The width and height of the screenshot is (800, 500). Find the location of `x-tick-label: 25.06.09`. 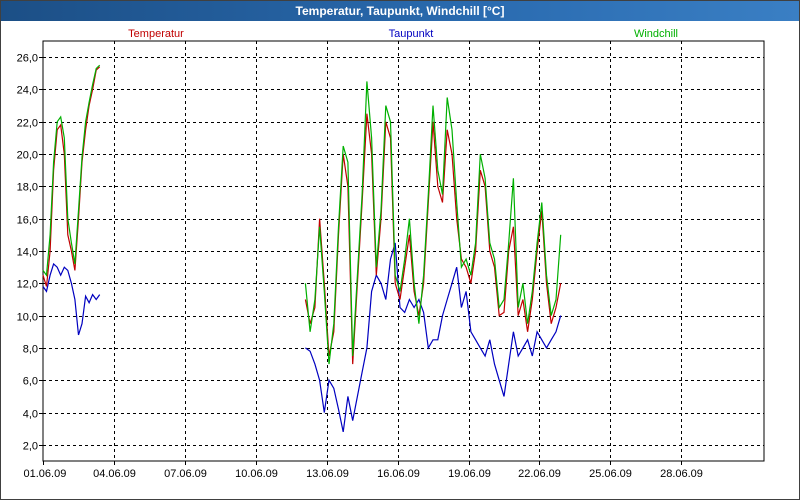

x-tick-label: 25.06.09 is located at coordinates (610, 474).